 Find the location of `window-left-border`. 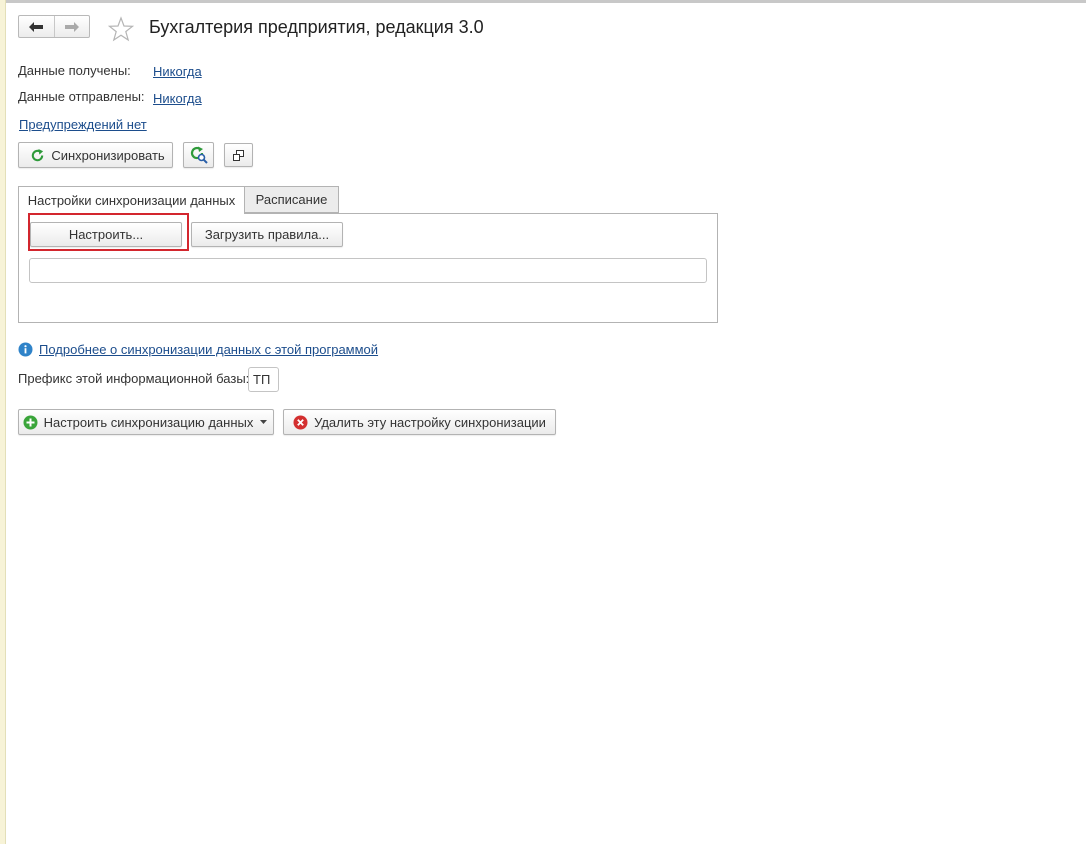

window-left-border is located at coordinates (3, 422).